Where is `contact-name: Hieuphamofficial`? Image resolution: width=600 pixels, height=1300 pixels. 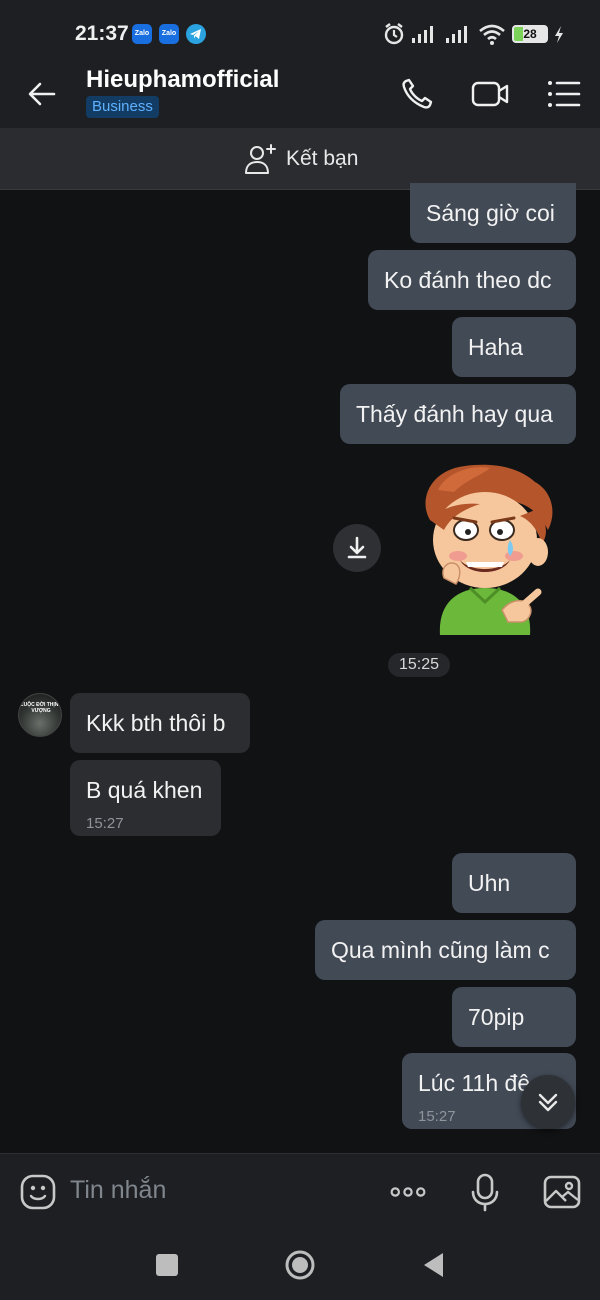
contact-name: Hieuphamofficial is located at coordinates (182, 80).